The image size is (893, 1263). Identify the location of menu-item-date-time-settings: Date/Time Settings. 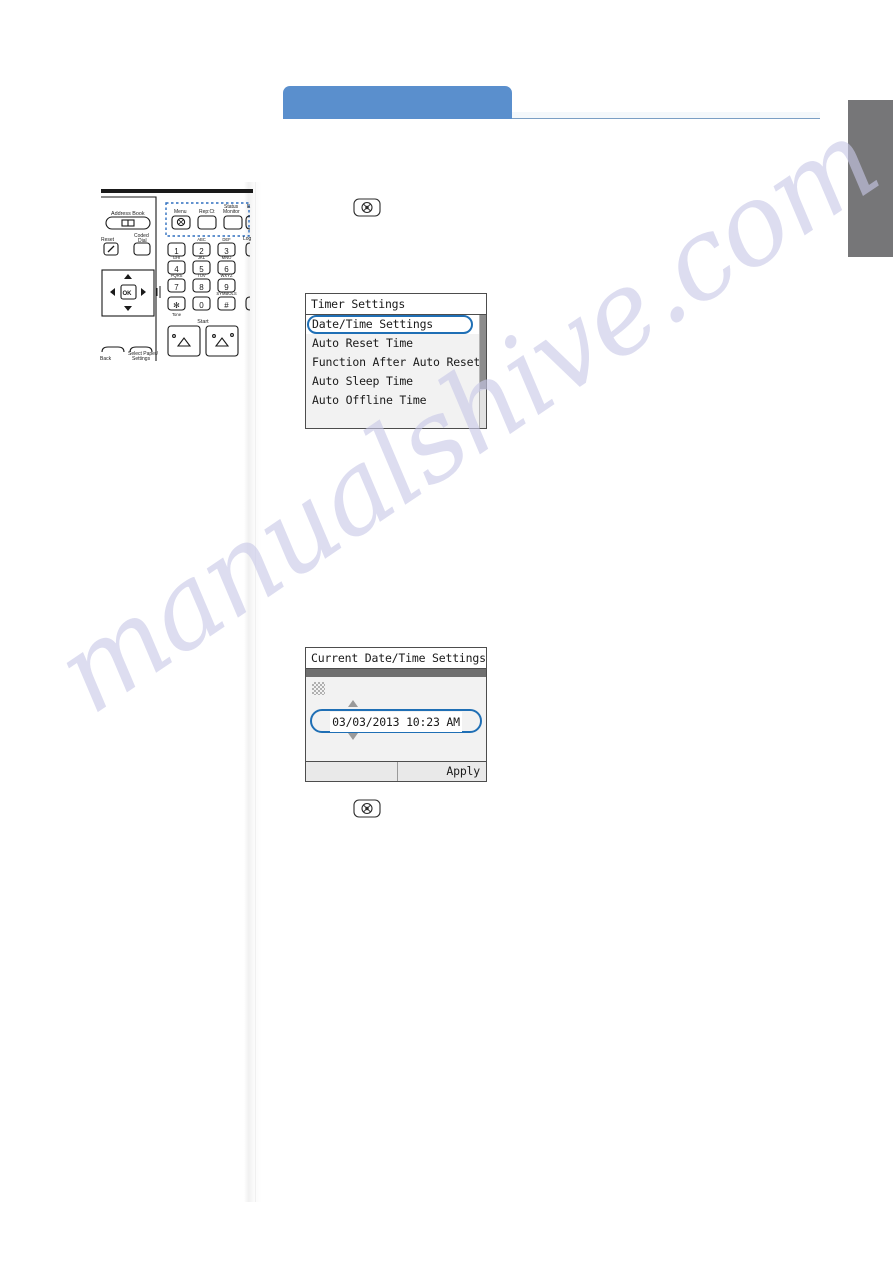
(396, 324).